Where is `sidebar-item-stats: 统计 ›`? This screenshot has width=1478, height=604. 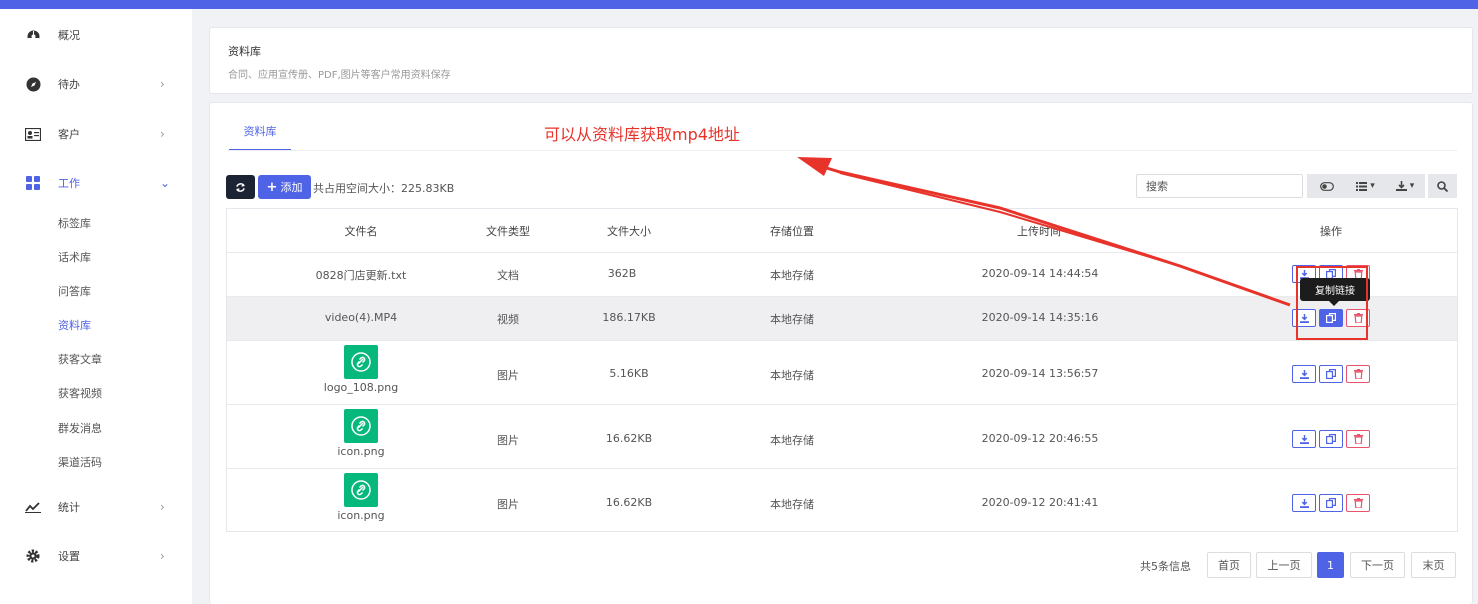
sidebar-item-stats: 统计 › is located at coordinates (96, 507).